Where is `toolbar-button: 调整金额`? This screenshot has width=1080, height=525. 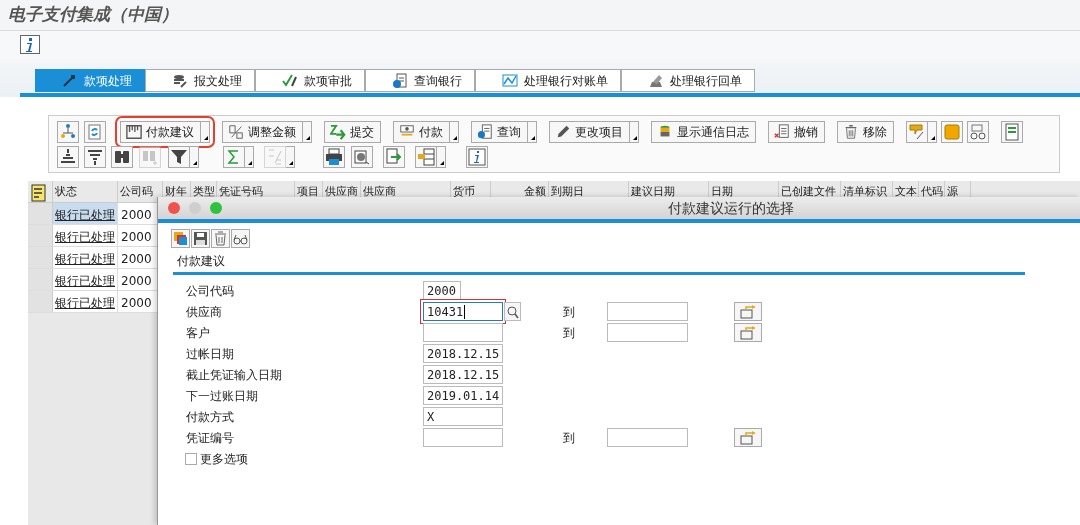 toolbar-button: 调整金额 is located at coordinates (262, 131).